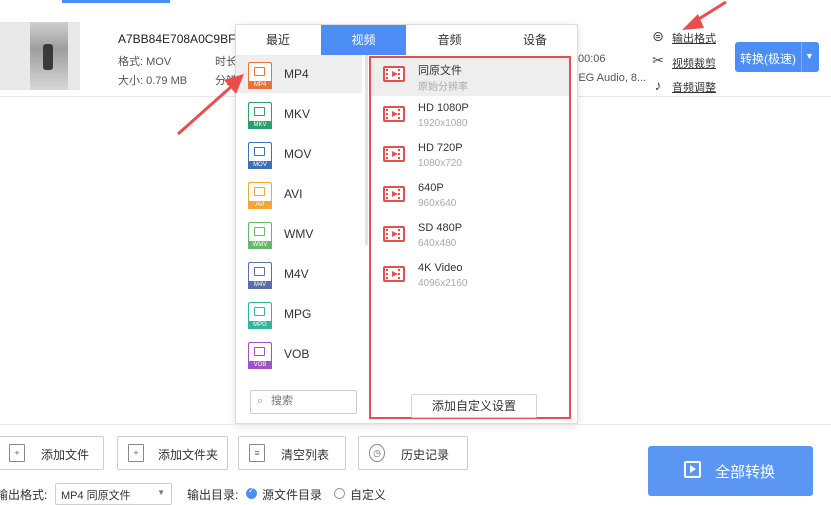 This screenshot has width=831, height=505. I want to click on output-format-link: 输出格式, so click(694, 38).